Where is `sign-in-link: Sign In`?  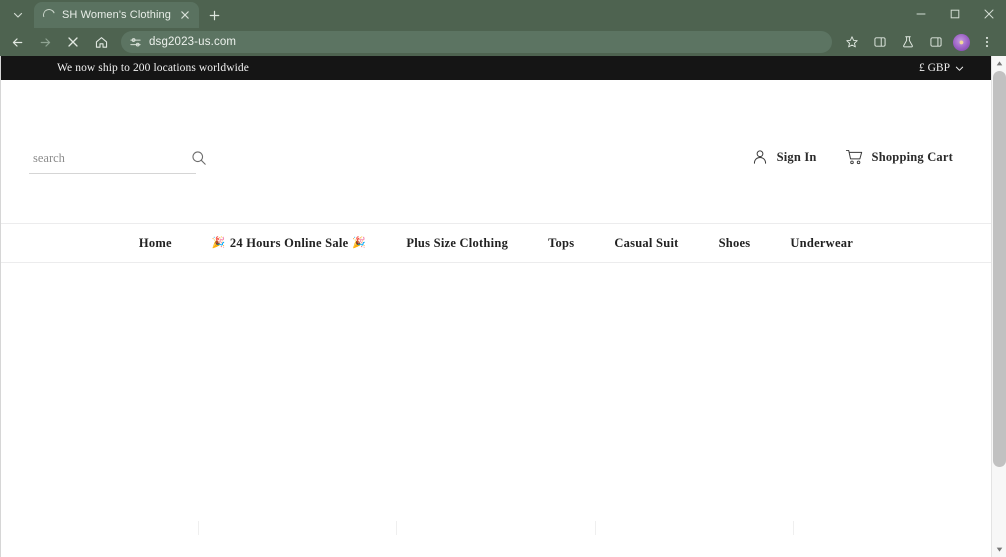 sign-in-link: Sign In is located at coordinates (784, 157).